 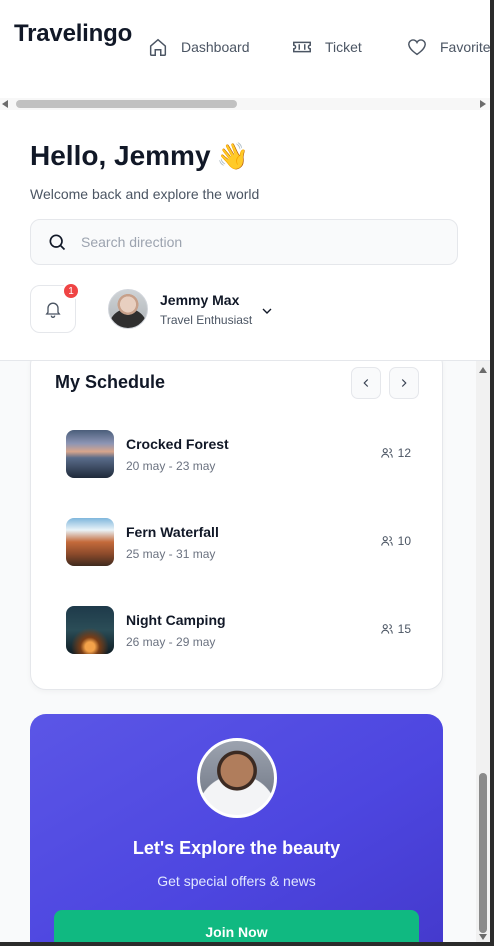 I want to click on horizontal-scroll-thumb, so click(x=126, y=104).